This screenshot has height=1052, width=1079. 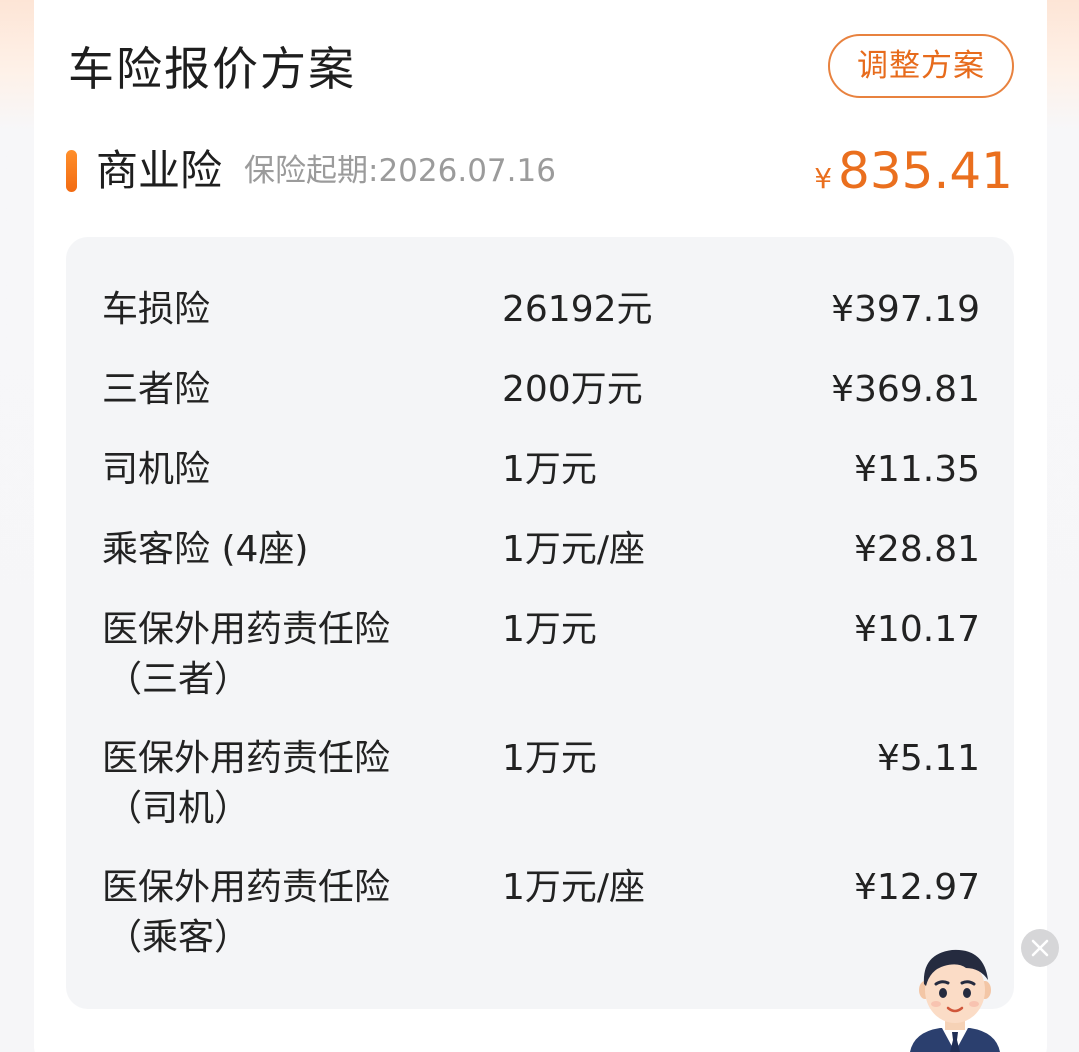 I want to click on coverage-name-text: 车损险, so click(x=156, y=309).